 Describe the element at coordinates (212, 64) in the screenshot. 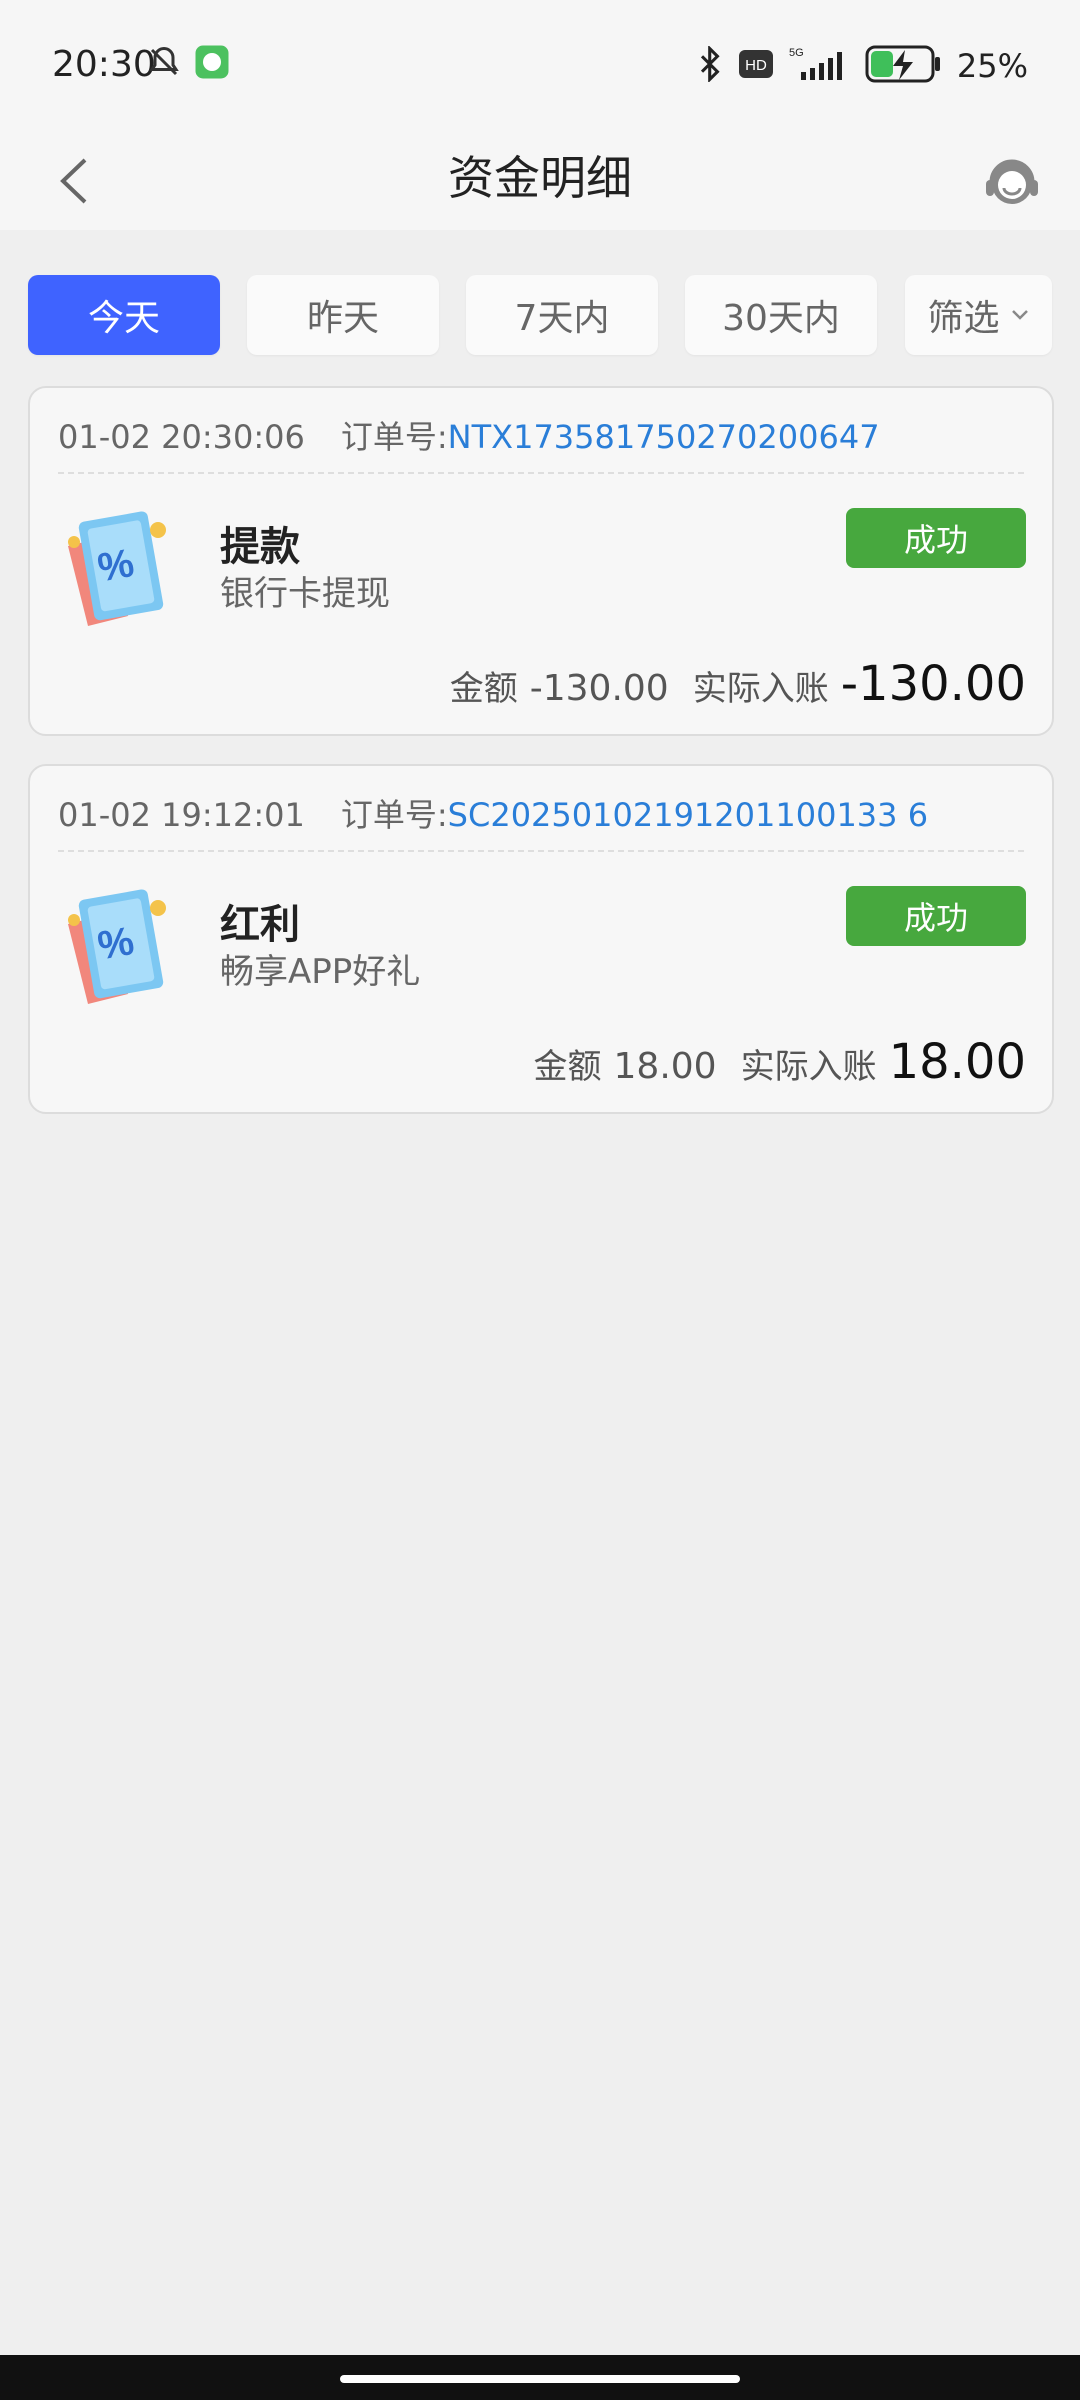

I see `app-notification-icon` at that location.